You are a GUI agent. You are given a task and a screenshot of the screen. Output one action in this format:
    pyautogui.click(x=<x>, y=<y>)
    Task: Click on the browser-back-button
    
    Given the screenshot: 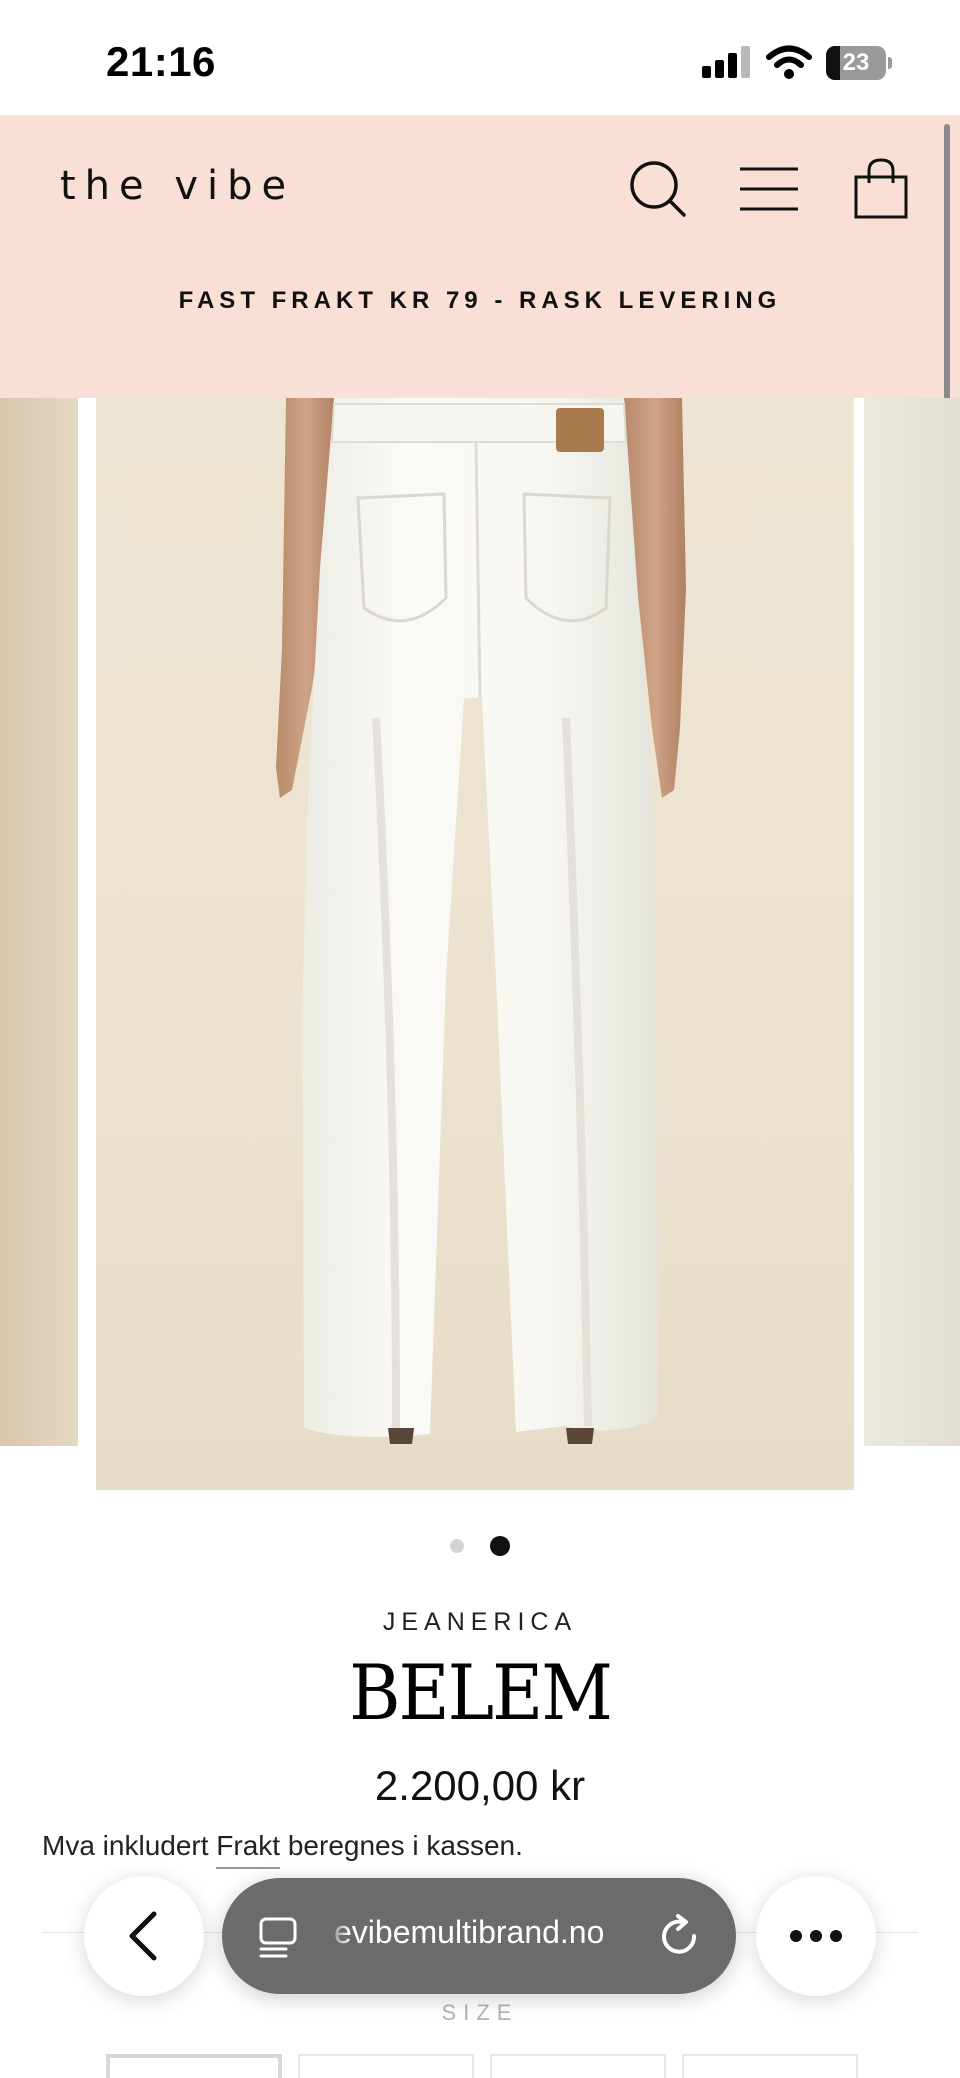 What is the action you would take?
    pyautogui.click(x=144, y=1936)
    